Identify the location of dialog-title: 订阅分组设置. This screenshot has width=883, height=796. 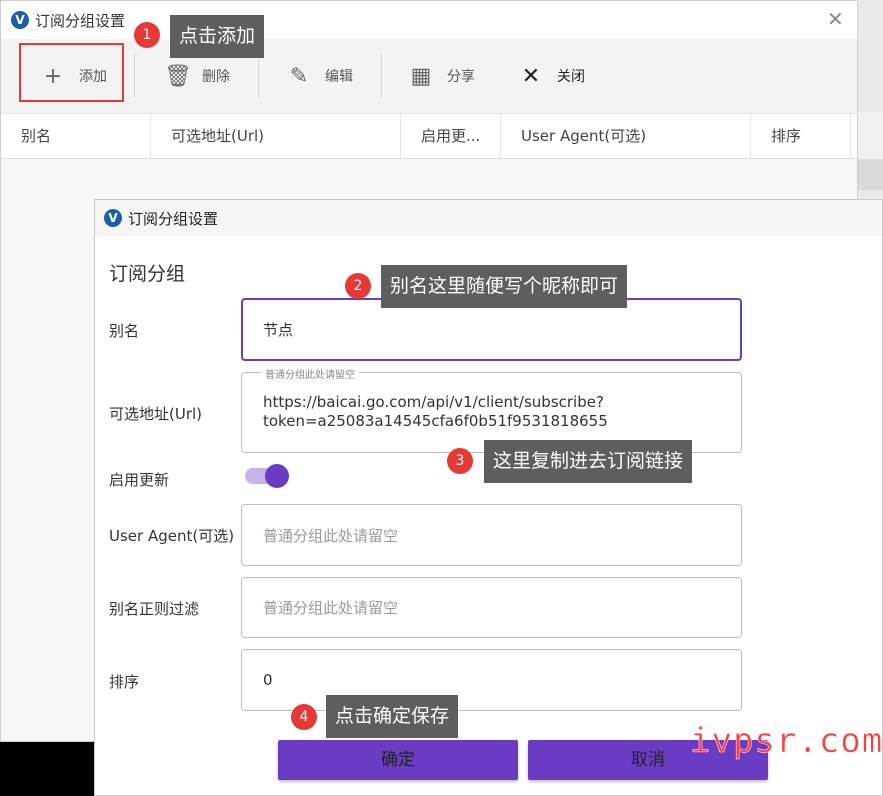
(173, 219).